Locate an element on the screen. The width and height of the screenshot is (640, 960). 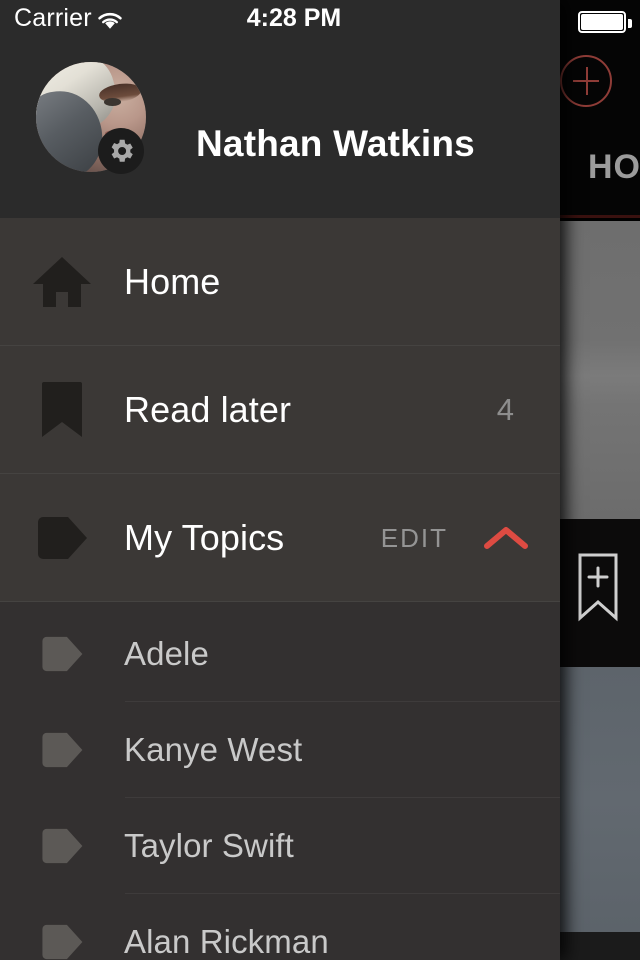
plus-circle-icon is located at coordinates (586, 81).